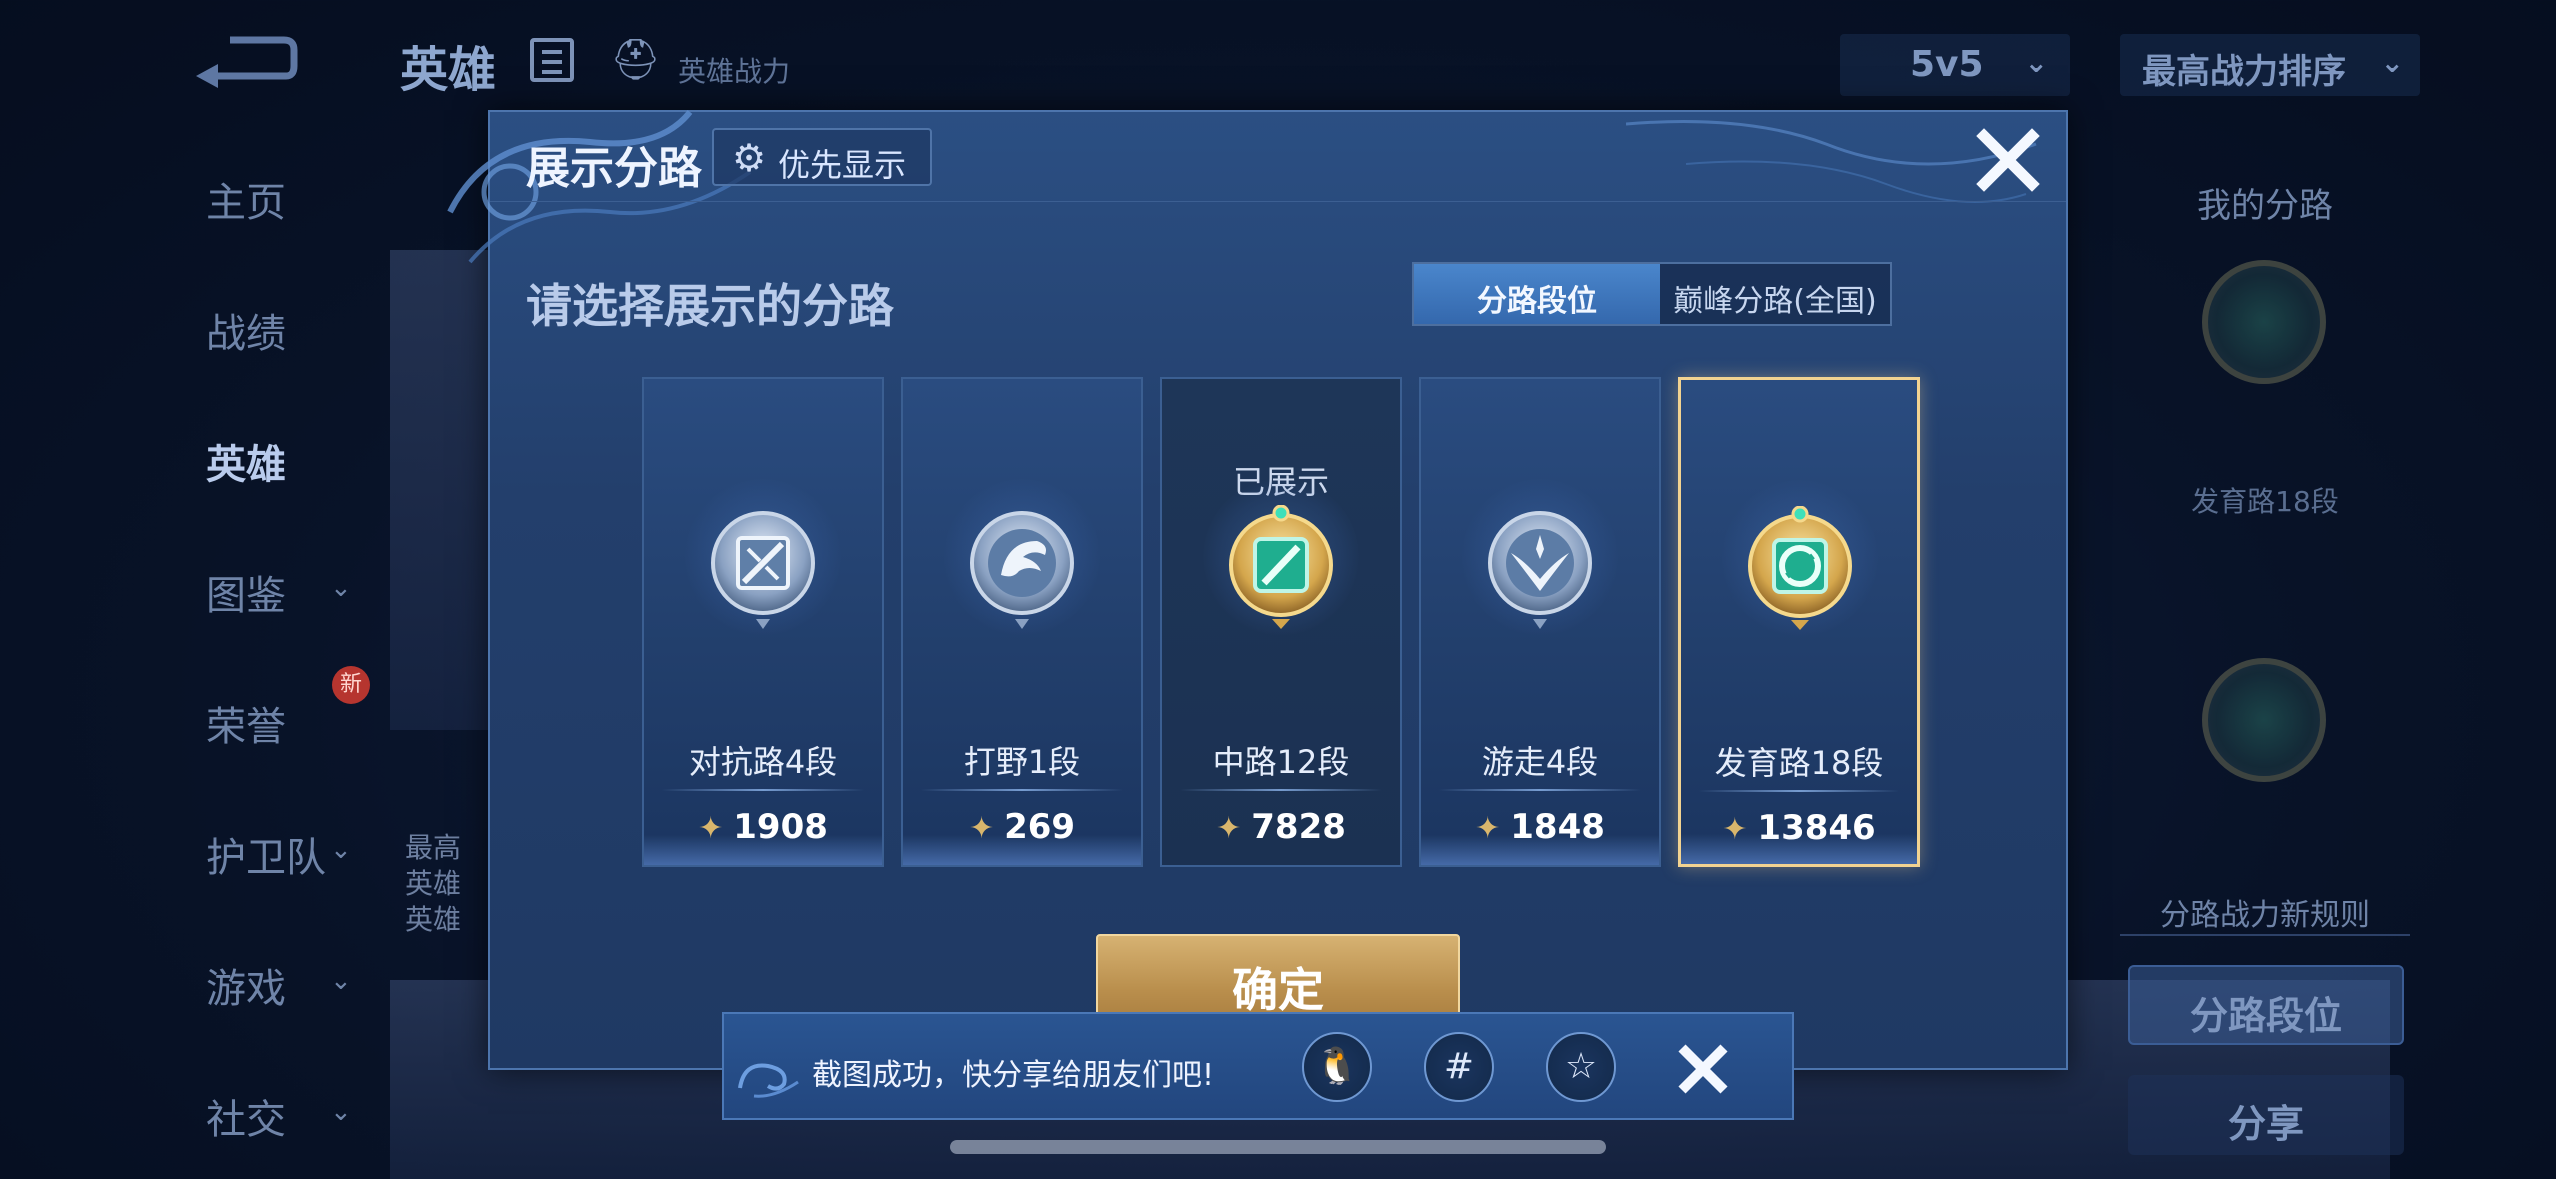 The image size is (2556, 1179). What do you see at coordinates (2244, 72) in the screenshot?
I see `sort-select-value: 最高战力排序` at bounding box center [2244, 72].